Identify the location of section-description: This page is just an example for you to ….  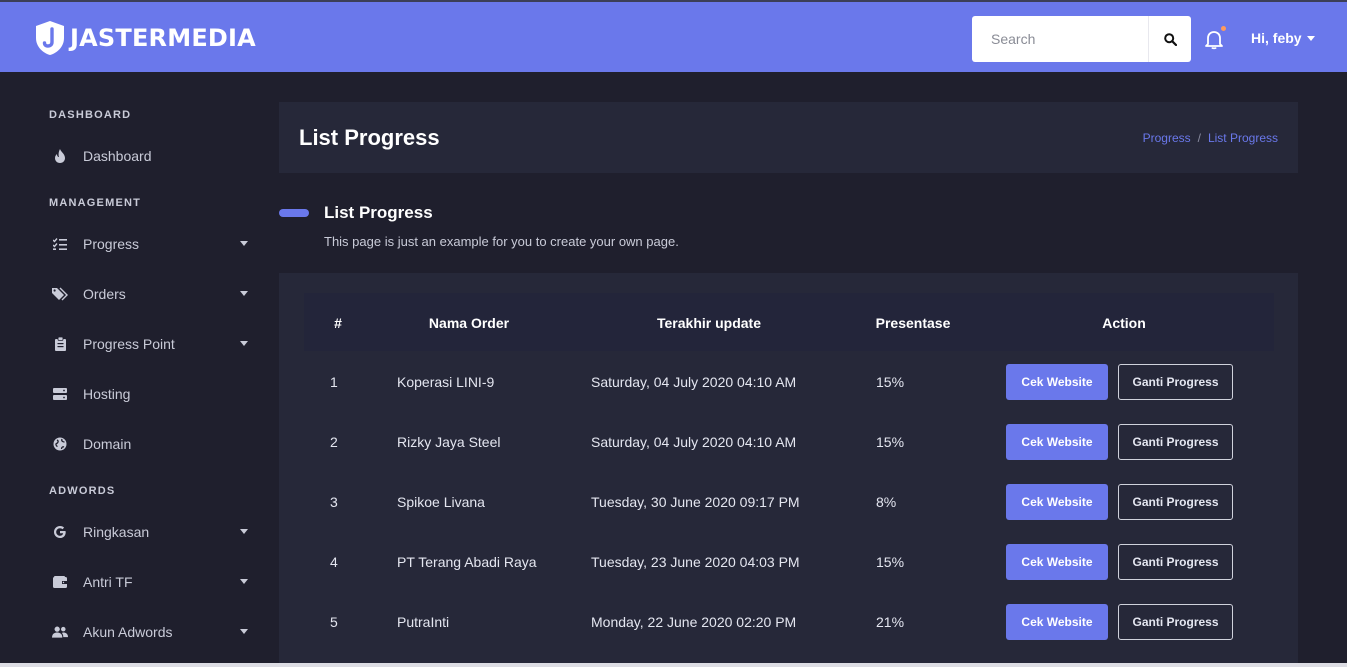
(501, 241).